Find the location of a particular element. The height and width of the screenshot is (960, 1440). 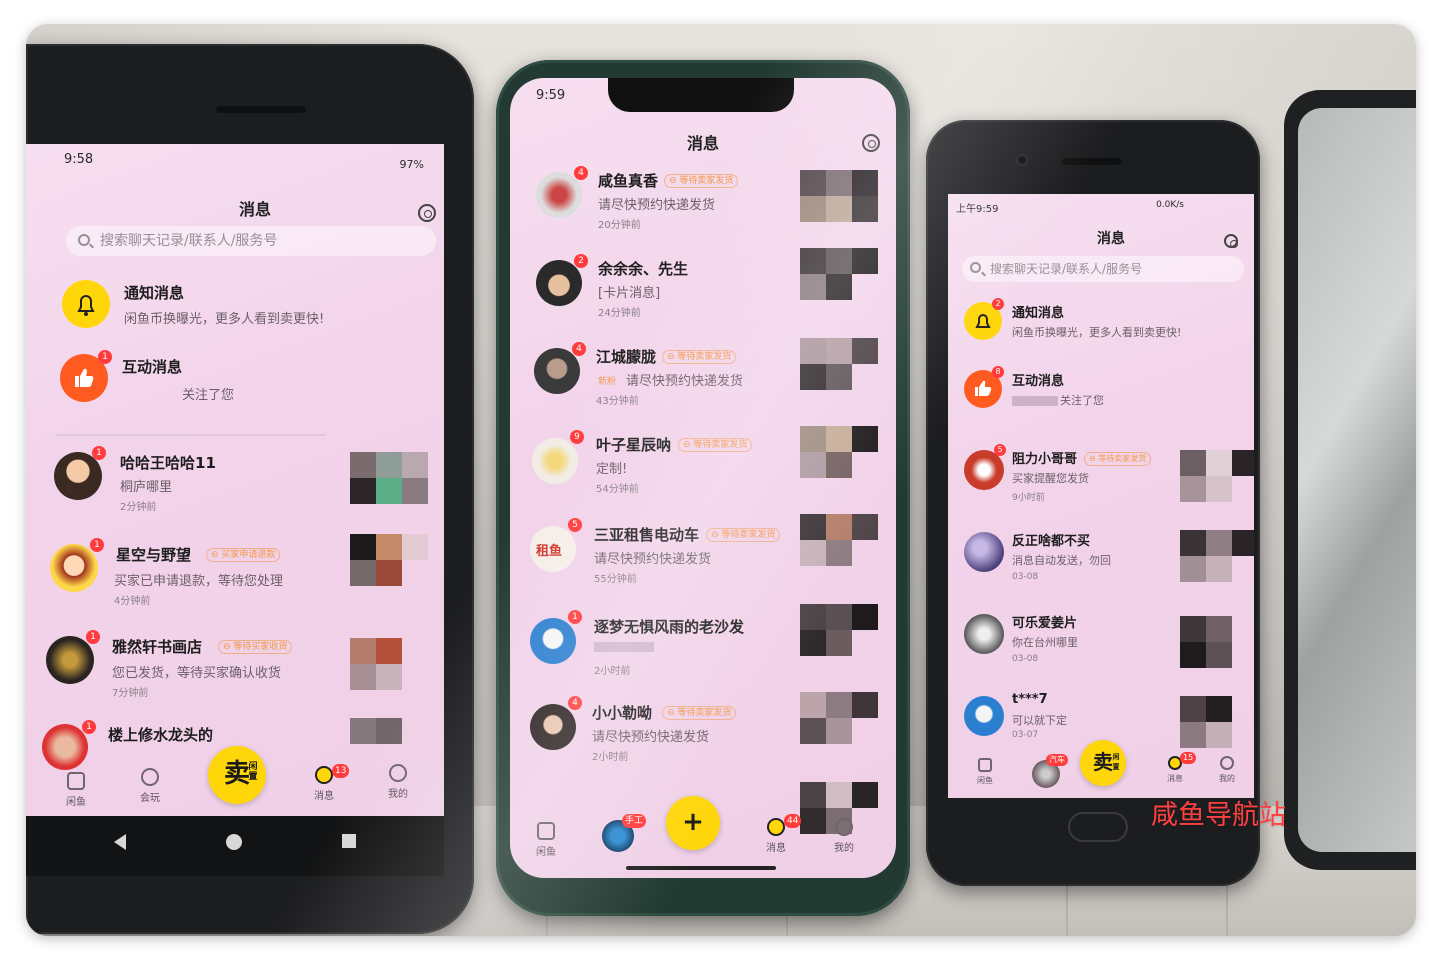

chat-name: 三亚租售电动车 is located at coordinates (647, 535).